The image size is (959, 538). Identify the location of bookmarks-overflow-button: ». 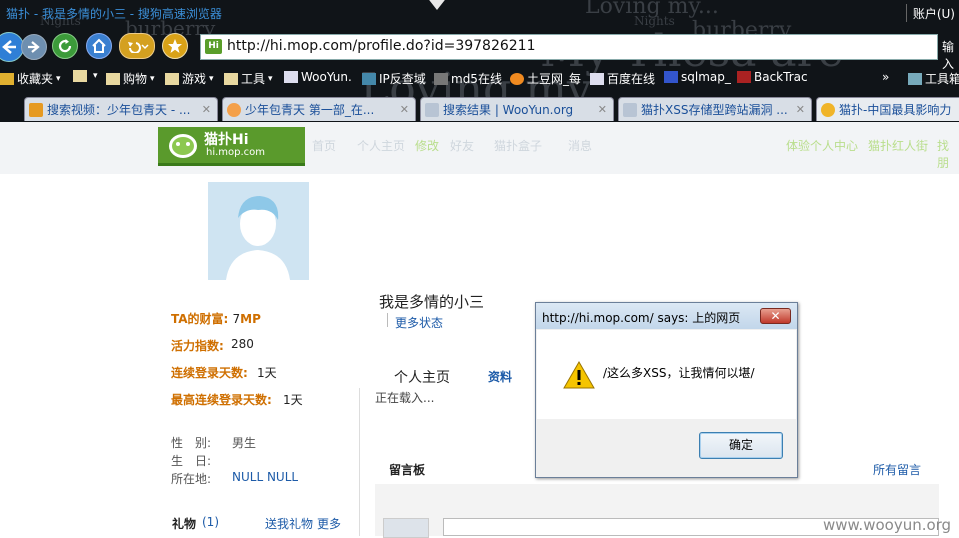
(885, 77).